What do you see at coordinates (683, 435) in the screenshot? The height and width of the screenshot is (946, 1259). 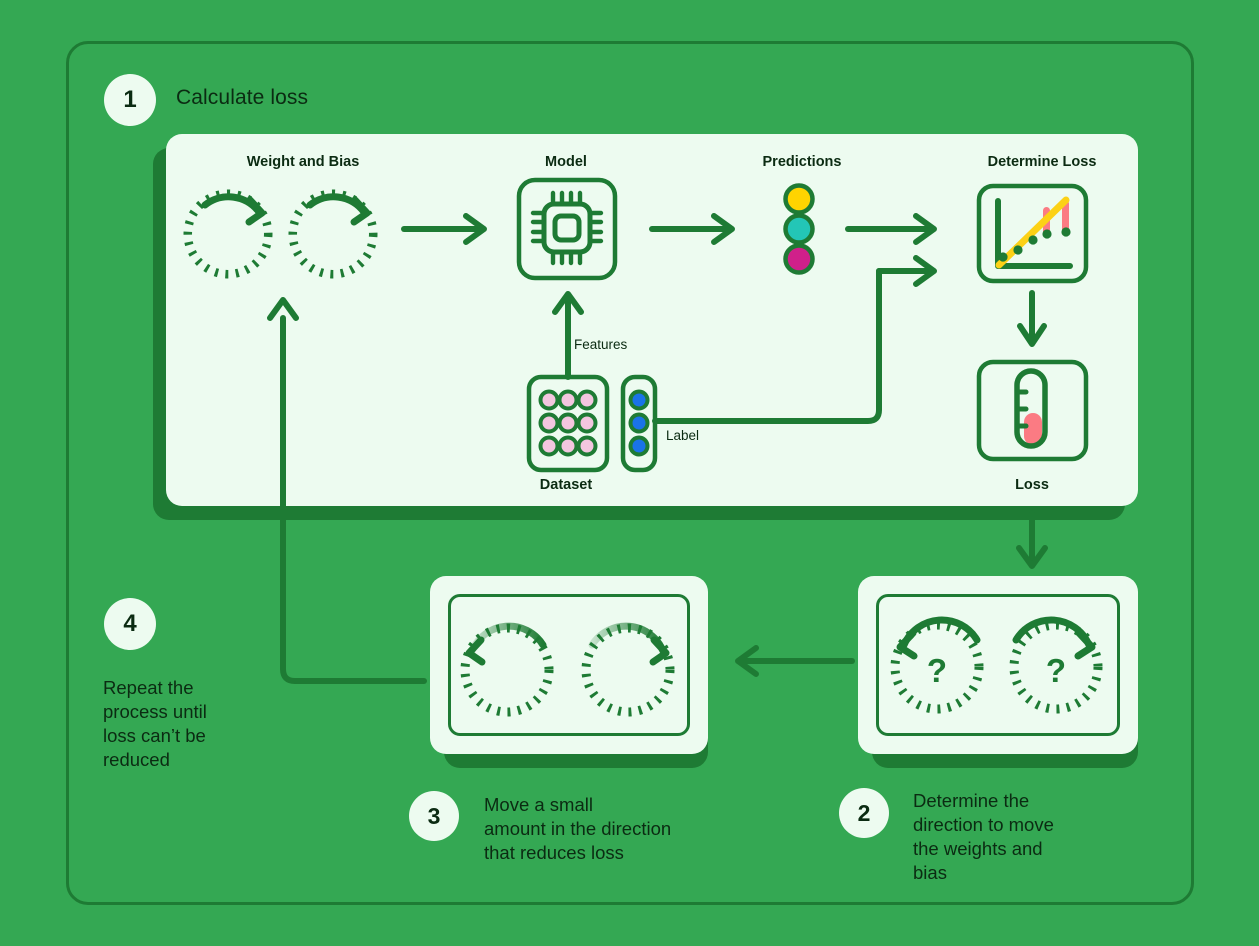 I see `label-label: Label` at bounding box center [683, 435].